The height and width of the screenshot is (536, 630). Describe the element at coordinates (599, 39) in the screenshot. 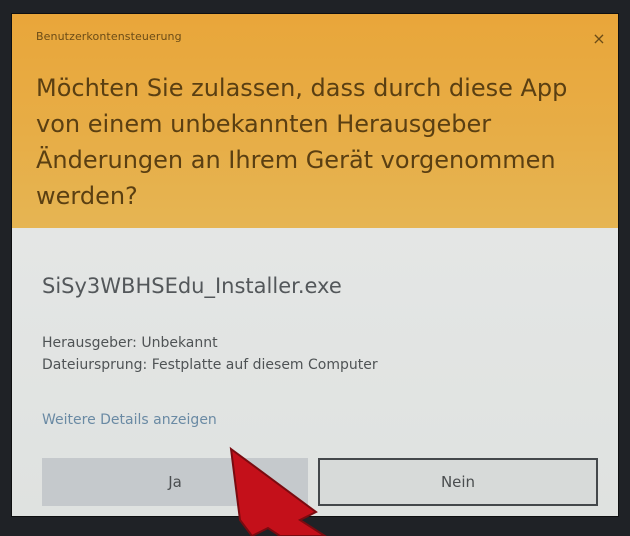

I see `close-icon: ×` at that location.